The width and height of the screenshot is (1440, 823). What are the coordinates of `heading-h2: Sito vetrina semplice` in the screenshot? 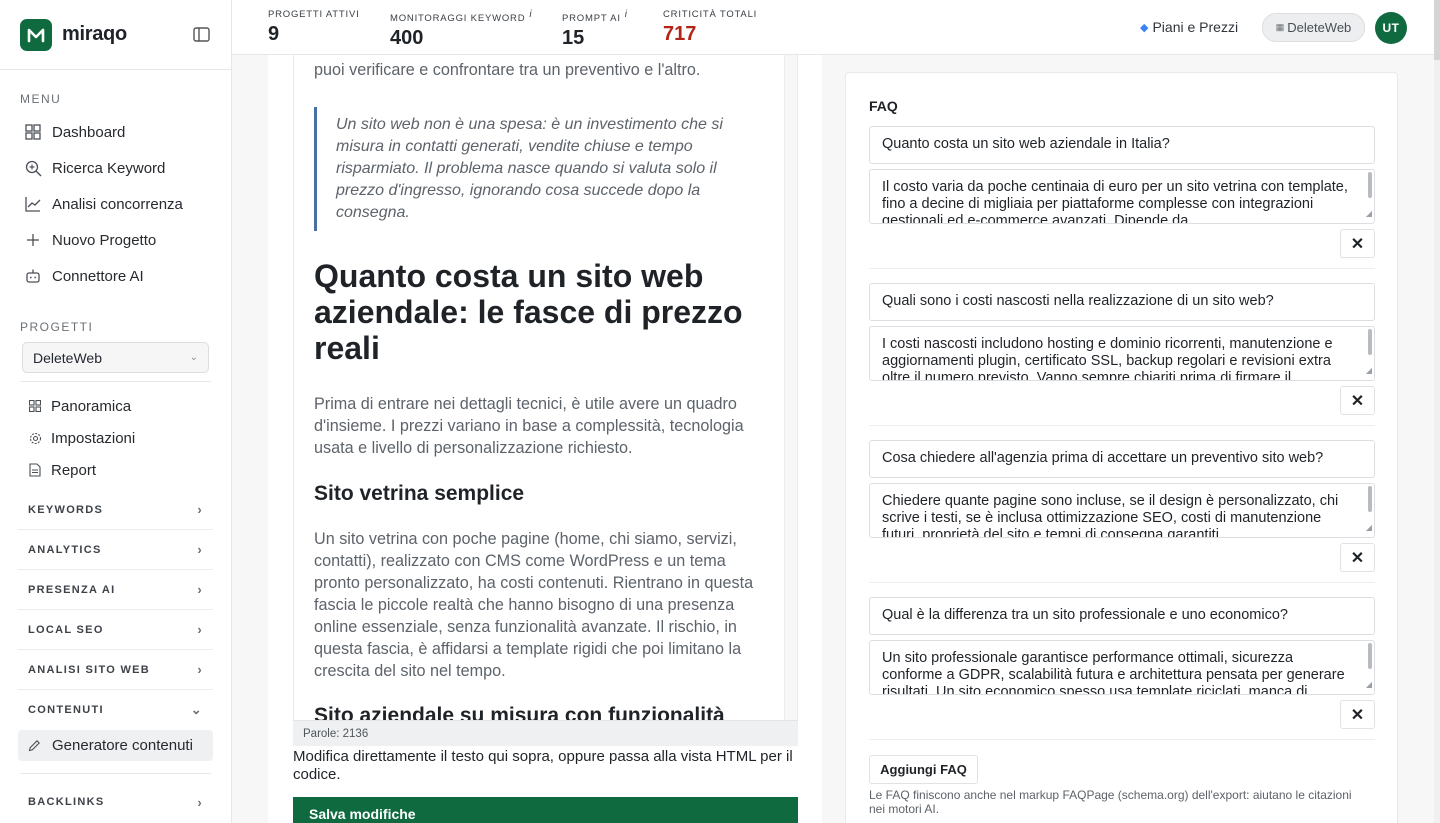 It's located at (419, 493).